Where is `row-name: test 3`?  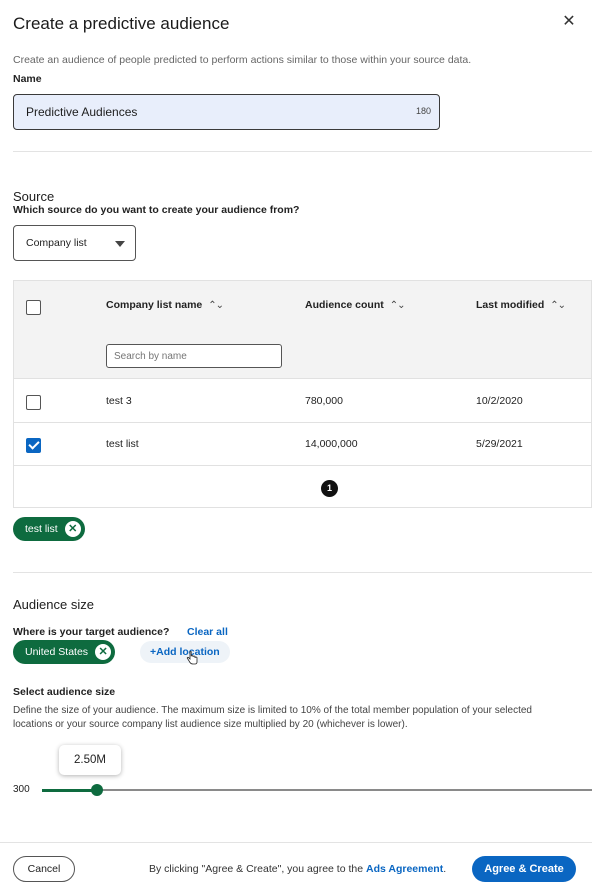
row-name: test 3 is located at coordinates (119, 401).